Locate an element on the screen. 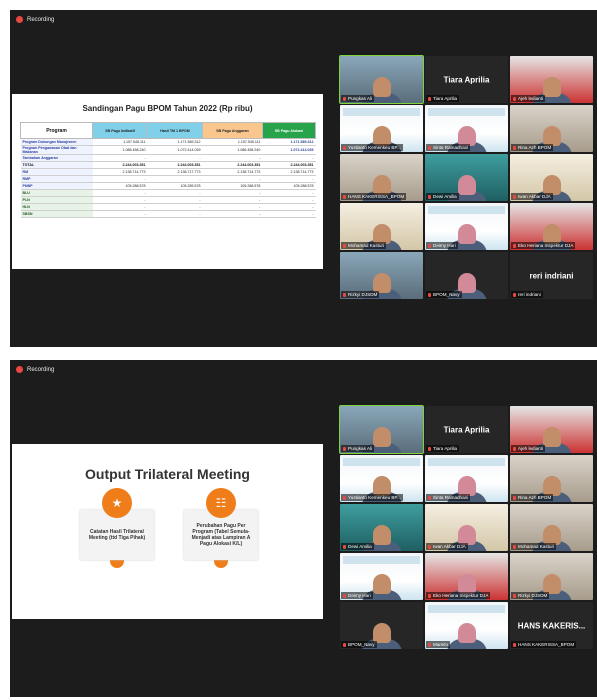 The width and height of the screenshot is (597, 700). table-row: HLN - - - - is located at coordinates (168, 207).